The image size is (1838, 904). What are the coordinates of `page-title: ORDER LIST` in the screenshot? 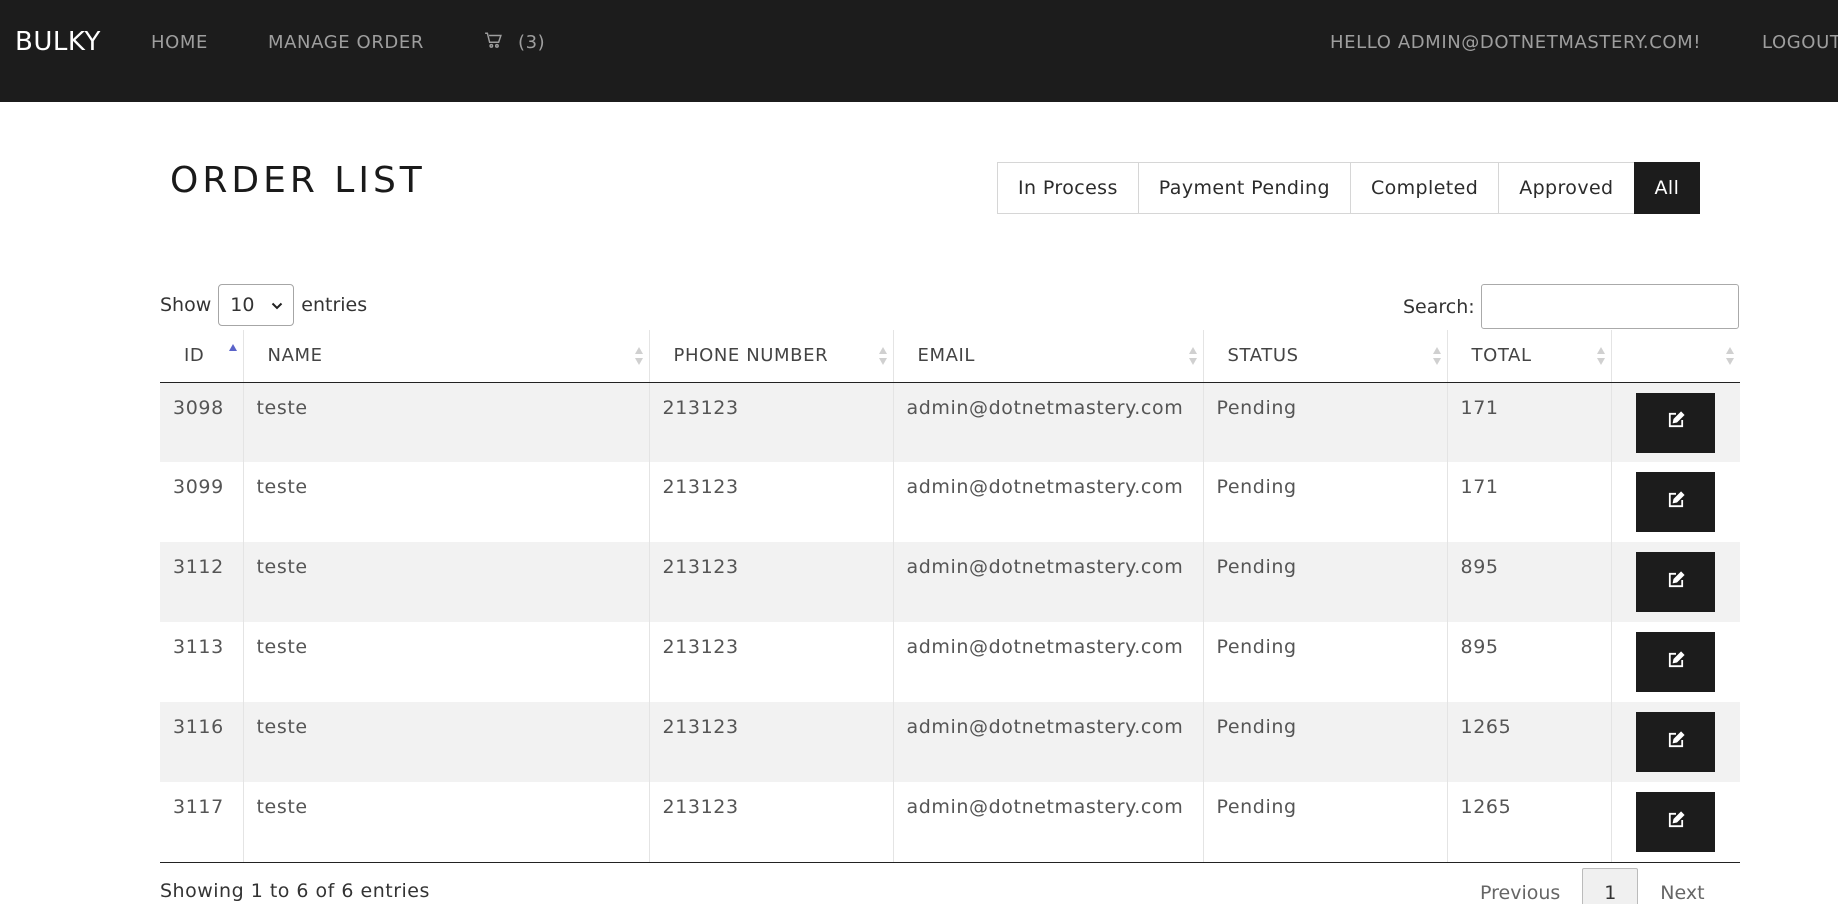 It's located at (298, 180).